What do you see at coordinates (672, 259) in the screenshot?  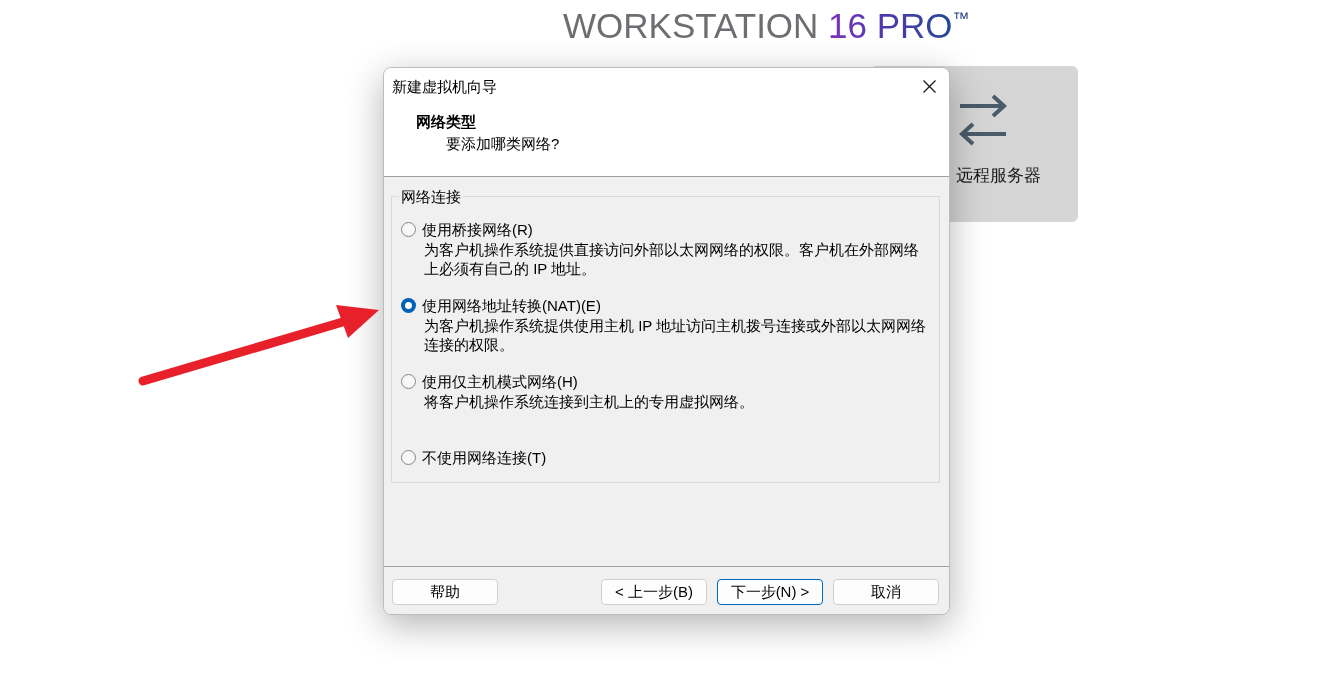 I see `option-description: 为客户机操作系统提供直接访问外部以太网网络的权限。客户机在外部网络上必须有自己的 IP 地址。` at bounding box center [672, 259].